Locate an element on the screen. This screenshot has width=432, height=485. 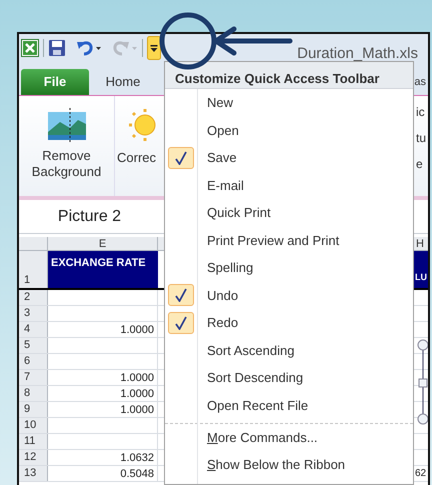
customize-toolbar-button is located at coordinates (154, 48).